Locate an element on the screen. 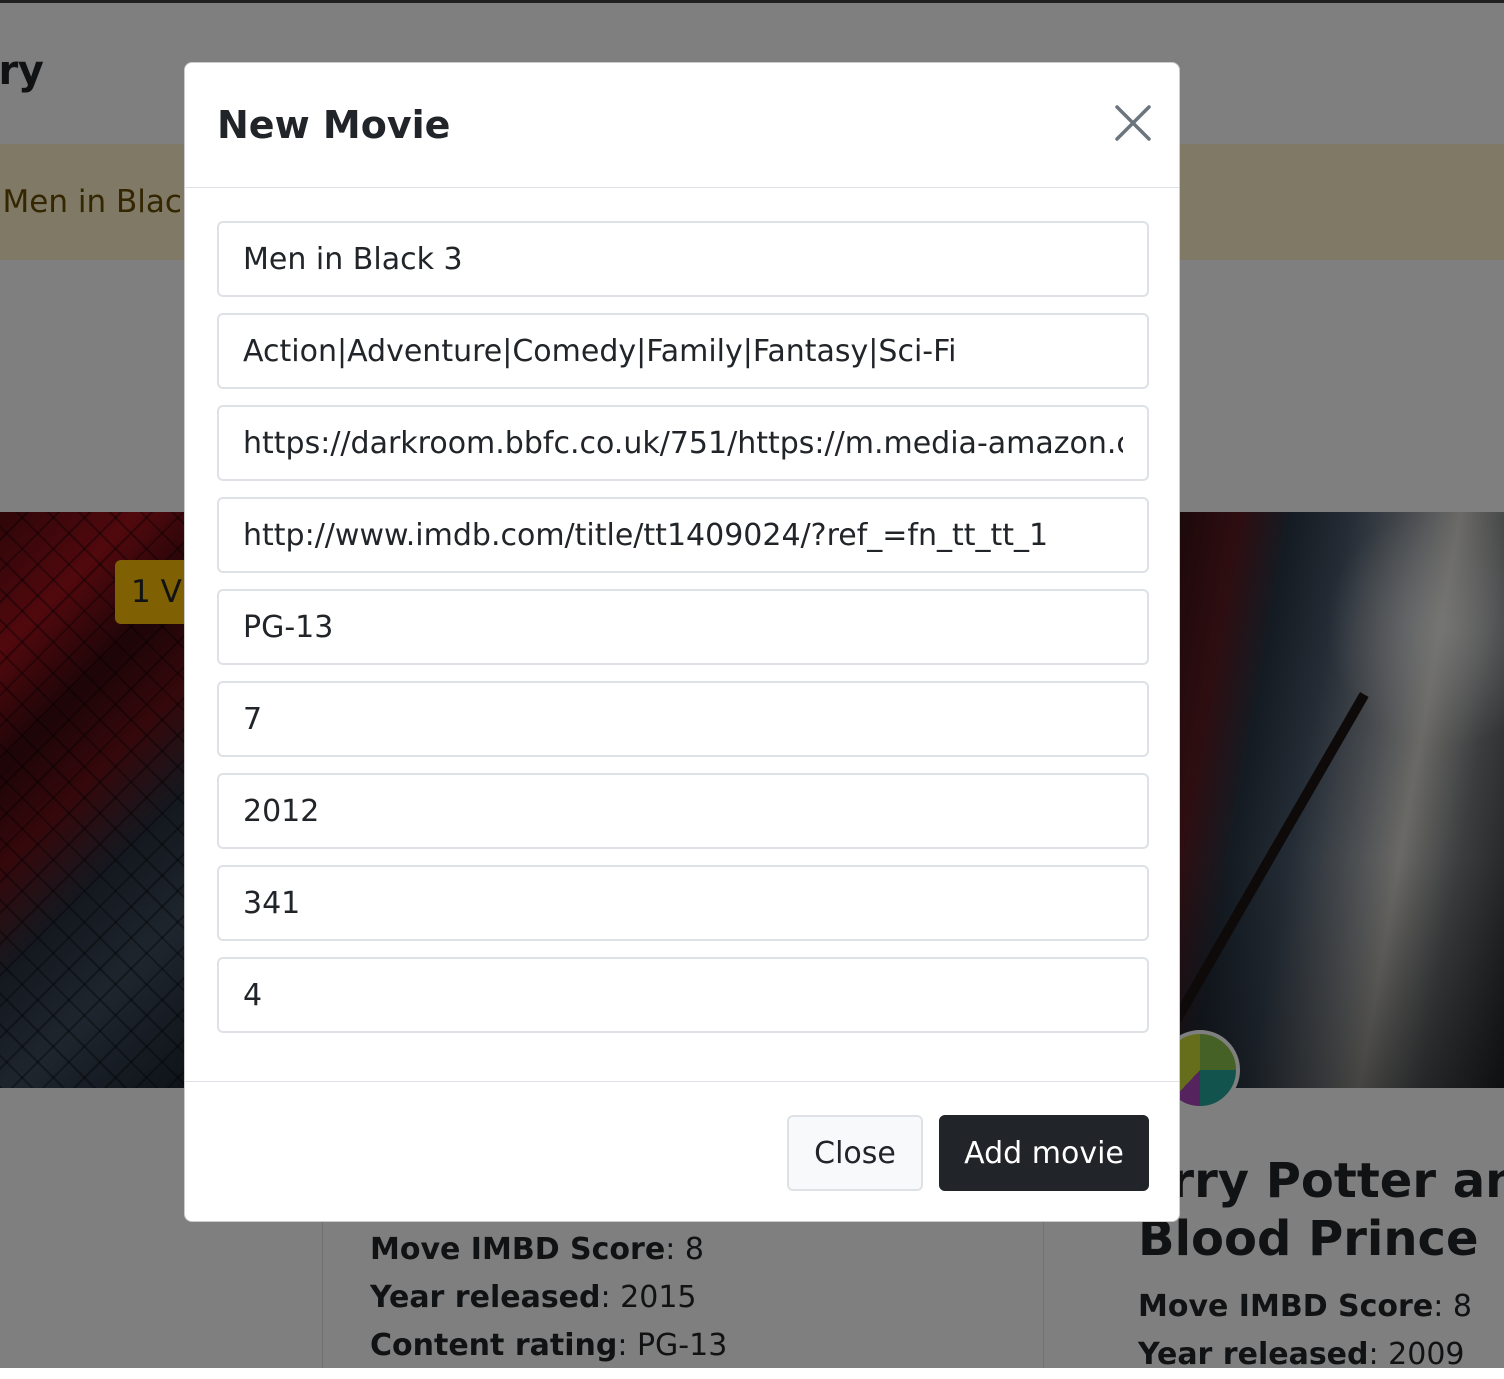 Image resolution: width=1504 pixels, height=1379 pixels. imdb-score-input is located at coordinates (683, 719).